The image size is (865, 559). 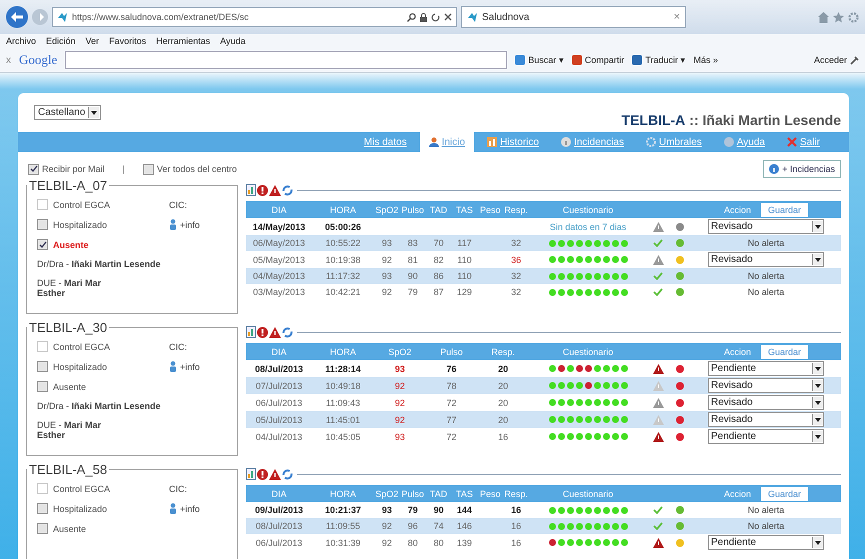 What do you see at coordinates (286, 60) in the screenshot?
I see `search-field` at bounding box center [286, 60].